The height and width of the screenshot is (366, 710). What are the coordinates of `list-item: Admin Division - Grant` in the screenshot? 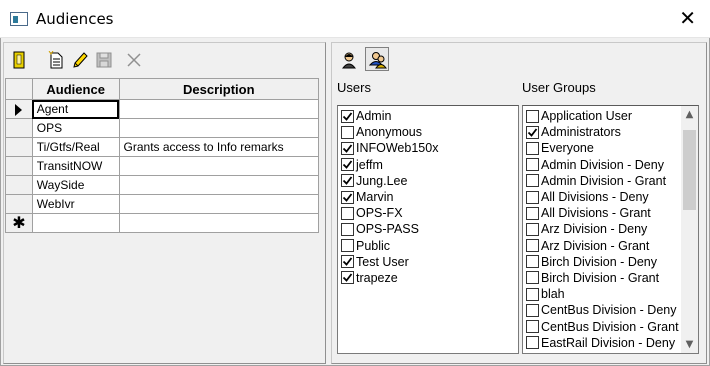 It's located at (610, 181).